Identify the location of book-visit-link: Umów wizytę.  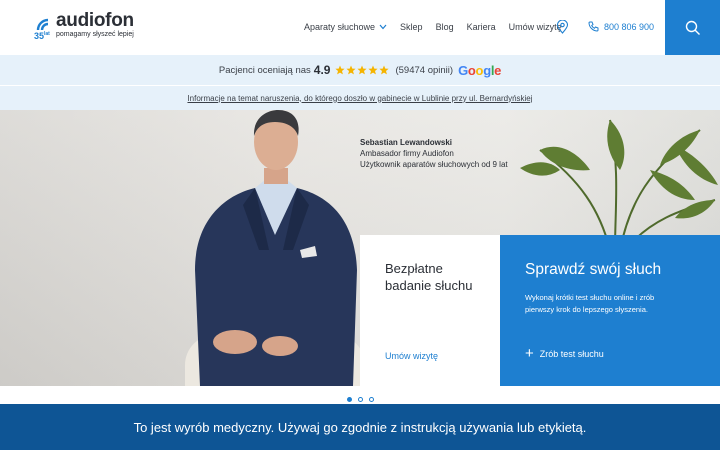
(411, 356).